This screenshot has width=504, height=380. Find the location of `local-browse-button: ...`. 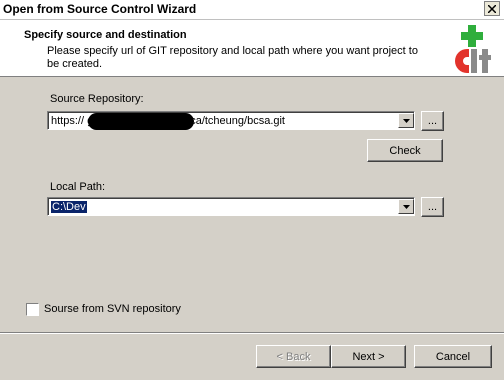

local-browse-button: ... is located at coordinates (432, 207).